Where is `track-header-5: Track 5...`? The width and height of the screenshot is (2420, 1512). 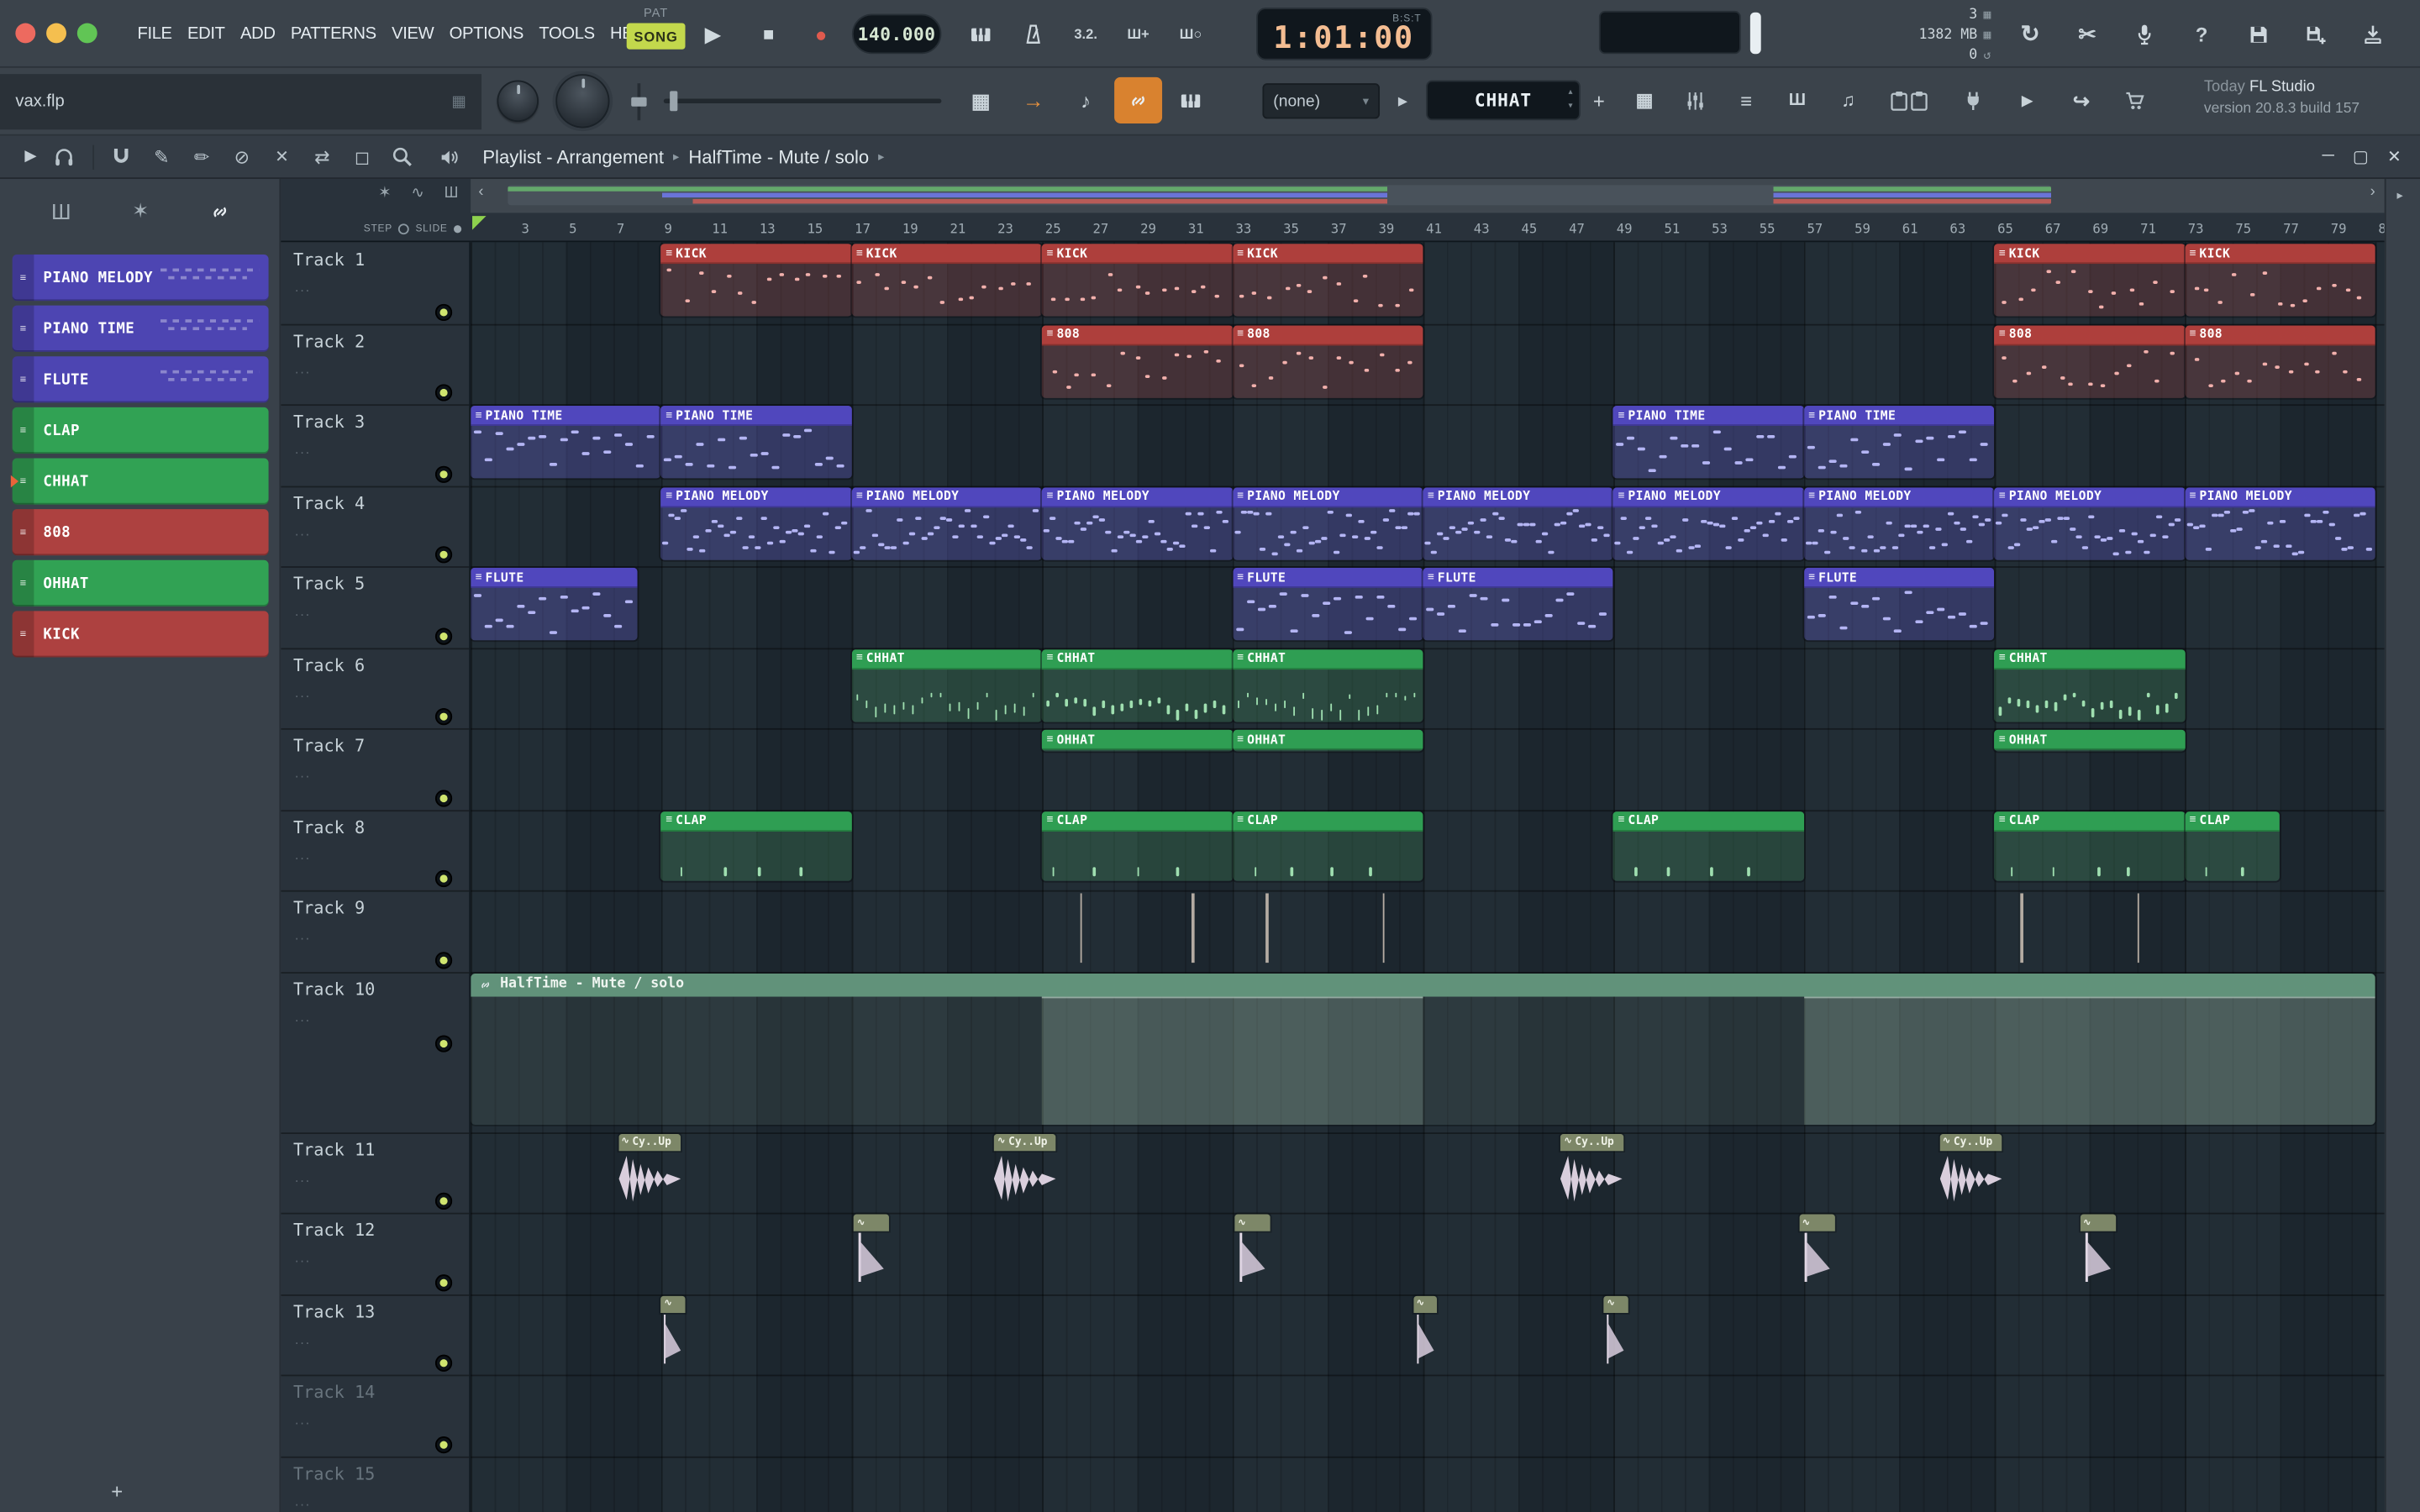
track-header-5: Track 5... is located at coordinates (375, 606).